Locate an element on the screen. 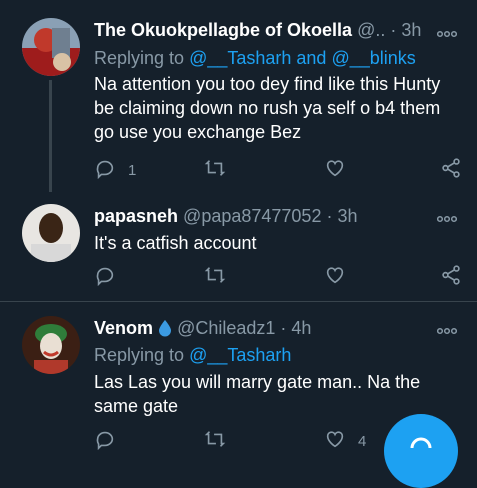 This screenshot has height=488, width=477. tweet-actions is located at coordinates (279, 277).